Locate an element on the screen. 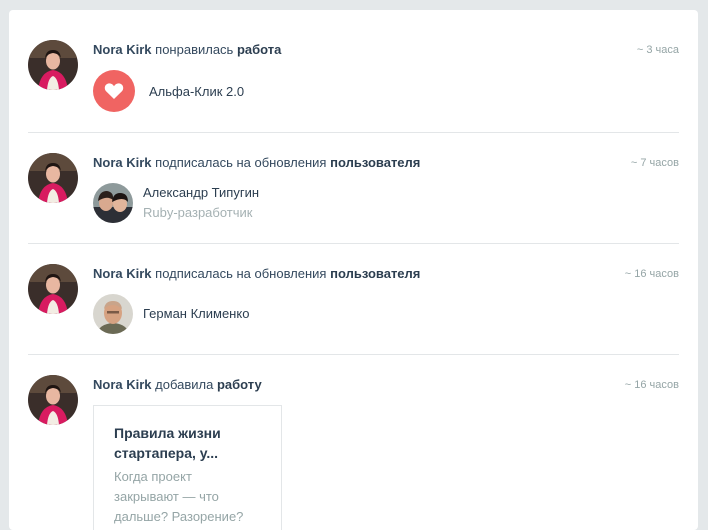 The width and height of the screenshot is (708, 530). activity-headline: Nora Kirk добавила работу is located at coordinates (177, 385).